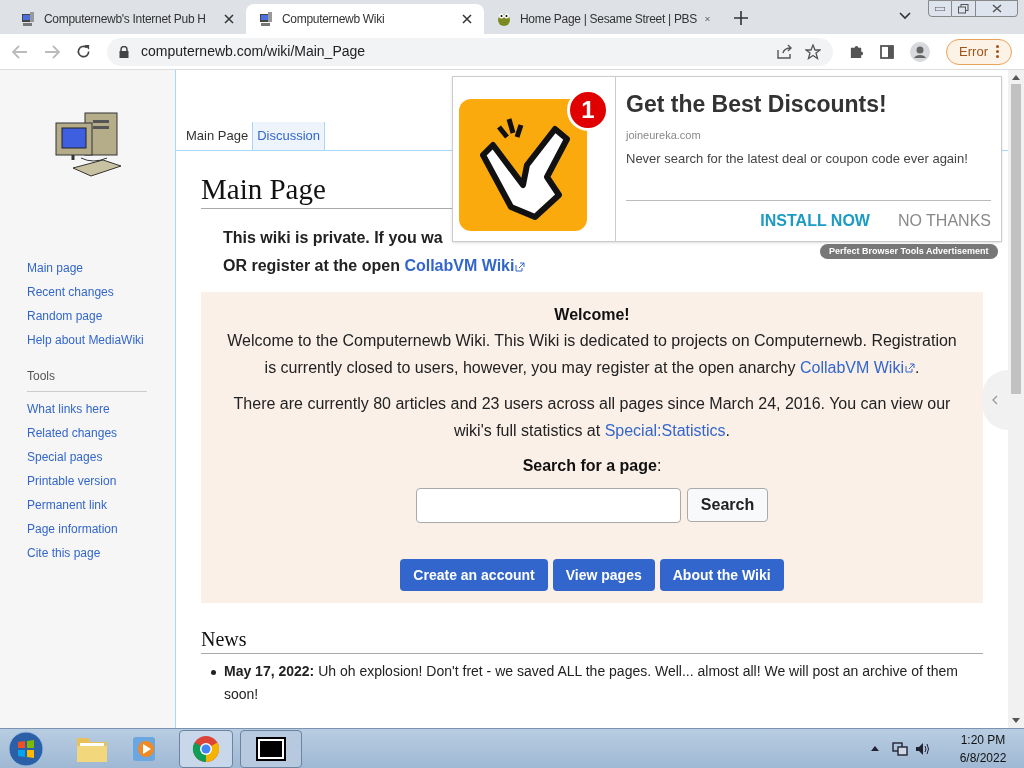 The height and width of the screenshot is (768, 1024). I want to click on tab-title: Computernewb's Internet Pub H, so click(125, 19).